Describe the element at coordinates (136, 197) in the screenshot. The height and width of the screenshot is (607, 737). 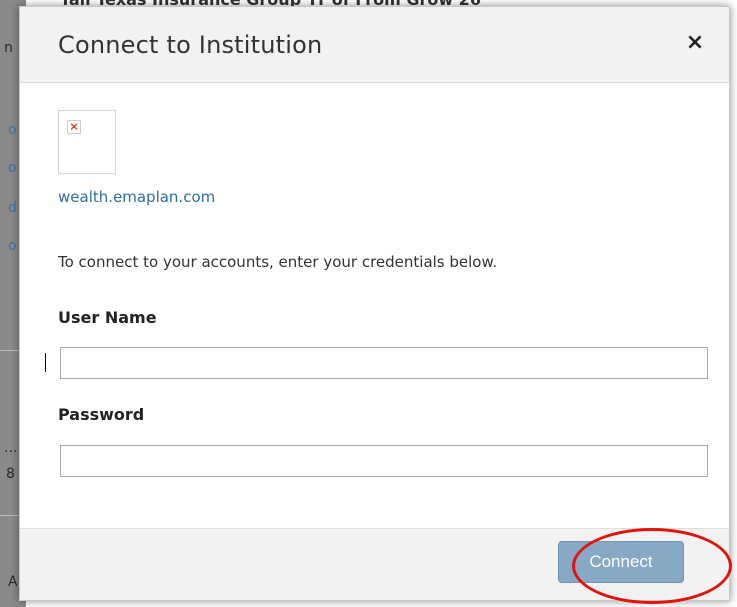
I see `institution-link: wealth.emaplan.com` at that location.